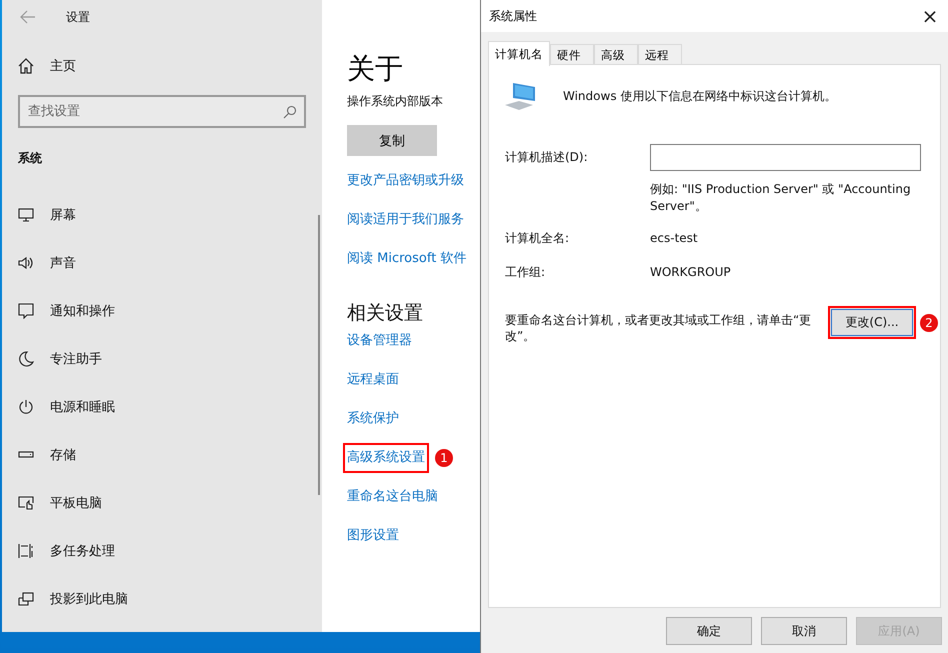 The image size is (948, 653). Describe the element at coordinates (537, 238) in the screenshot. I see `field-label: 计算机全名:` at that location.